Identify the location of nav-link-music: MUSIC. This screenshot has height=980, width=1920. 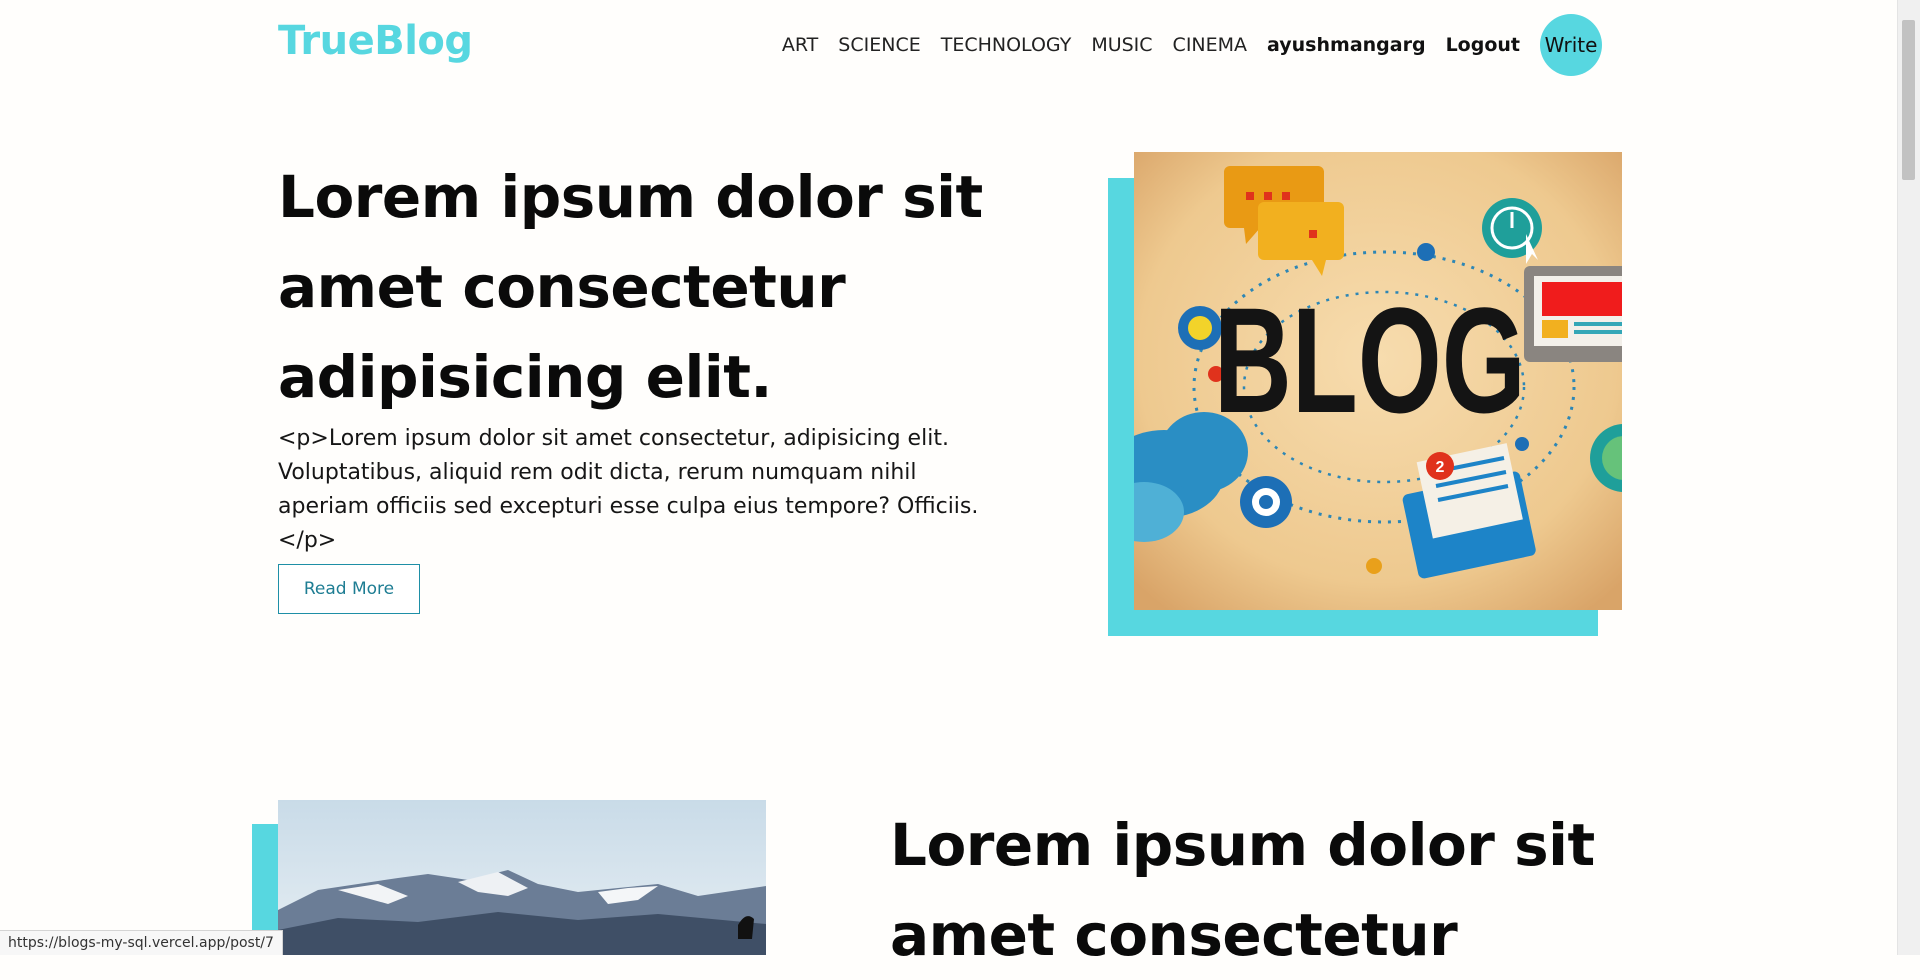
(1121, 45).